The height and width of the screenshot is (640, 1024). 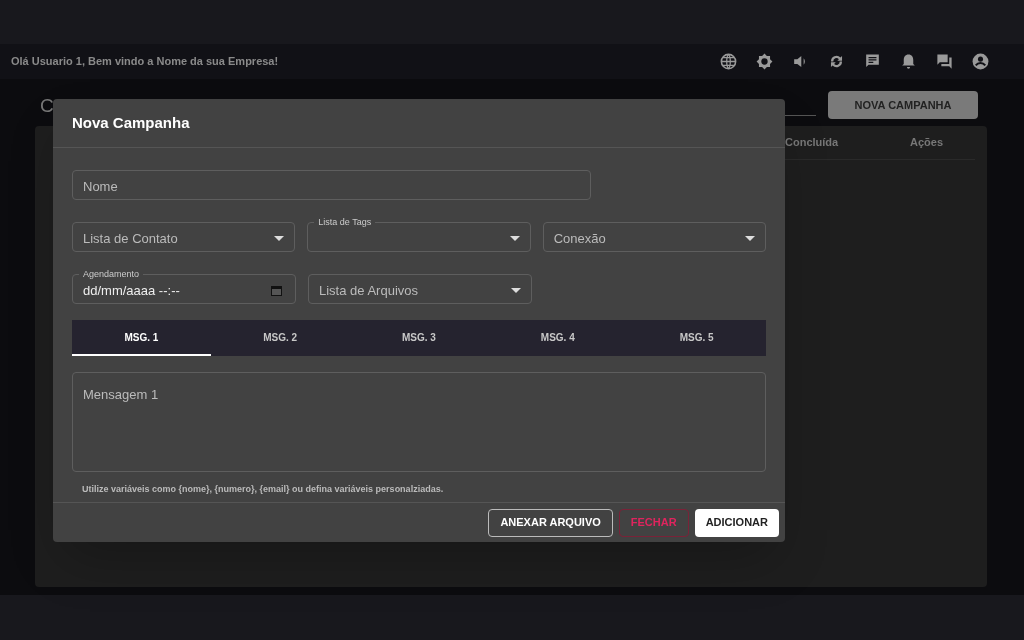 I want to click on dialog-button: ADICIONAR, so click(x=736, y=522).